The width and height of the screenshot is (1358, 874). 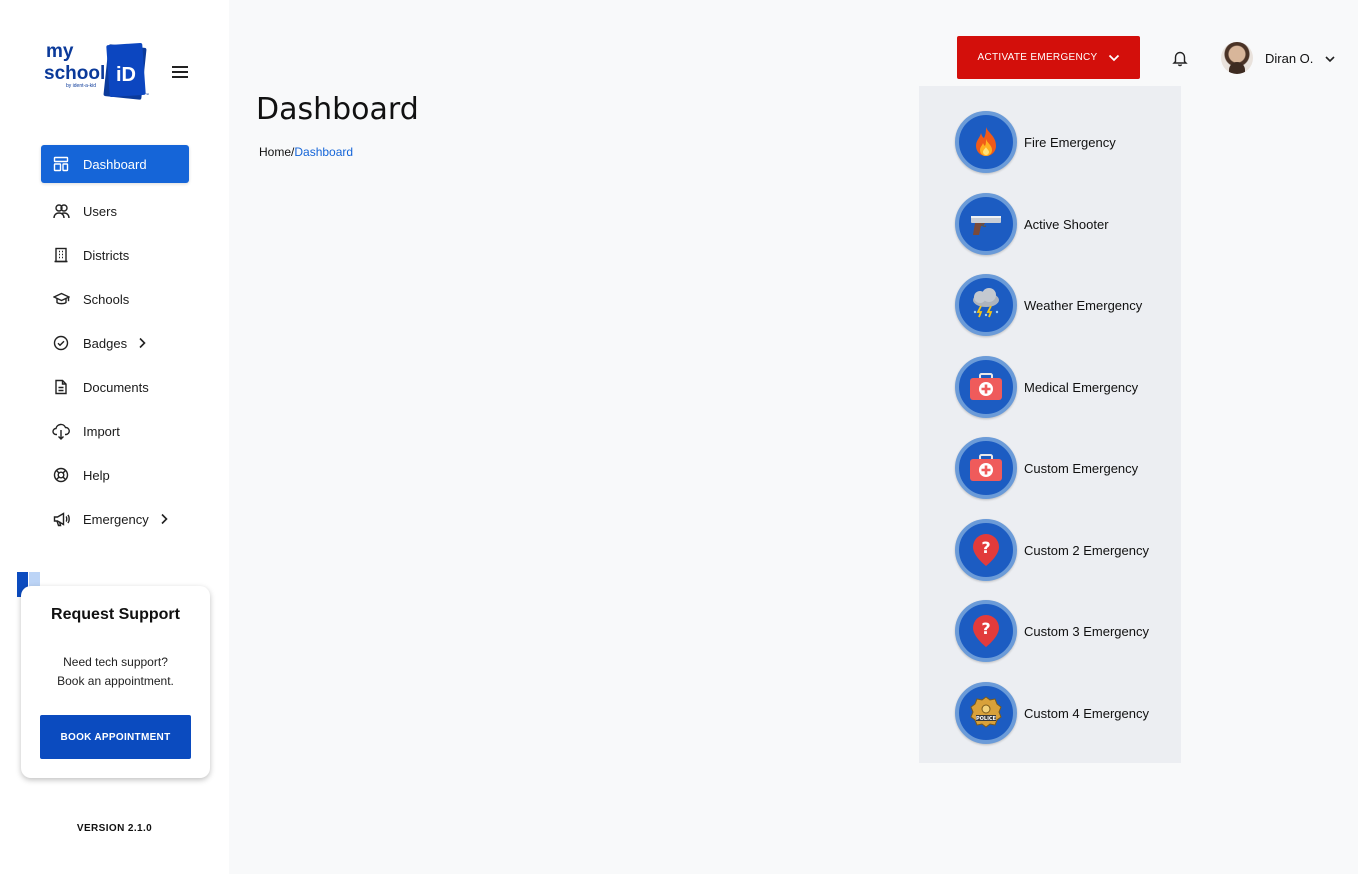 I want to click on support-description: Need tech support? Book an appointment., so click(x=115, y=671).